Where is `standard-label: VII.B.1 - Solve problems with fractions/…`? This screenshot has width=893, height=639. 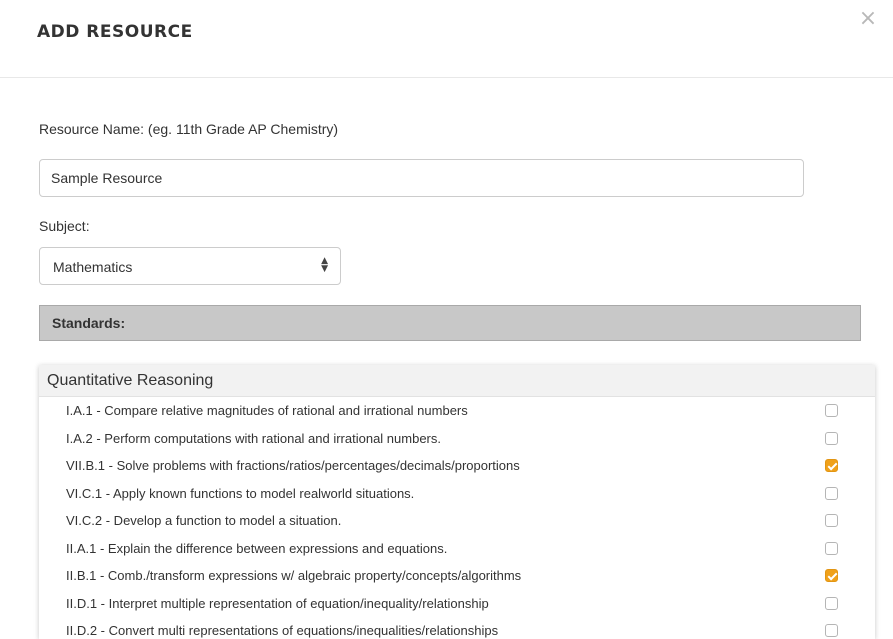 standard-label: VII.B.1 - Solve problems with fractions/… is located at coordinates (293, 465).